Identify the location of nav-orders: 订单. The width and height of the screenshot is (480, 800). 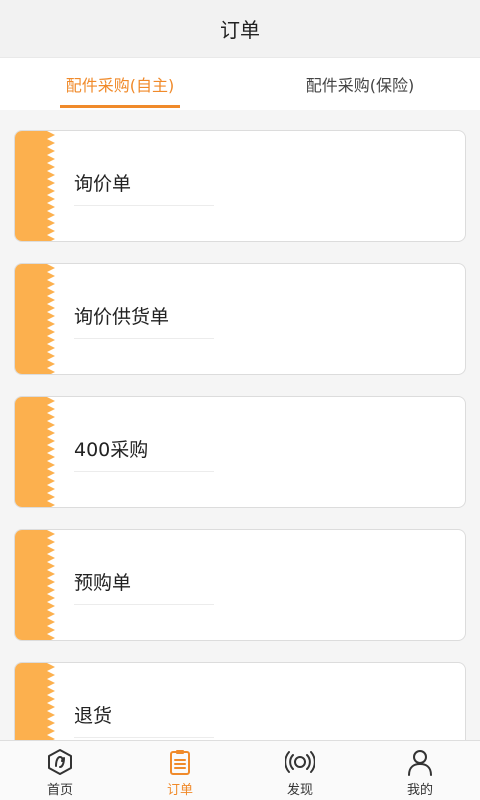
(180, 770).